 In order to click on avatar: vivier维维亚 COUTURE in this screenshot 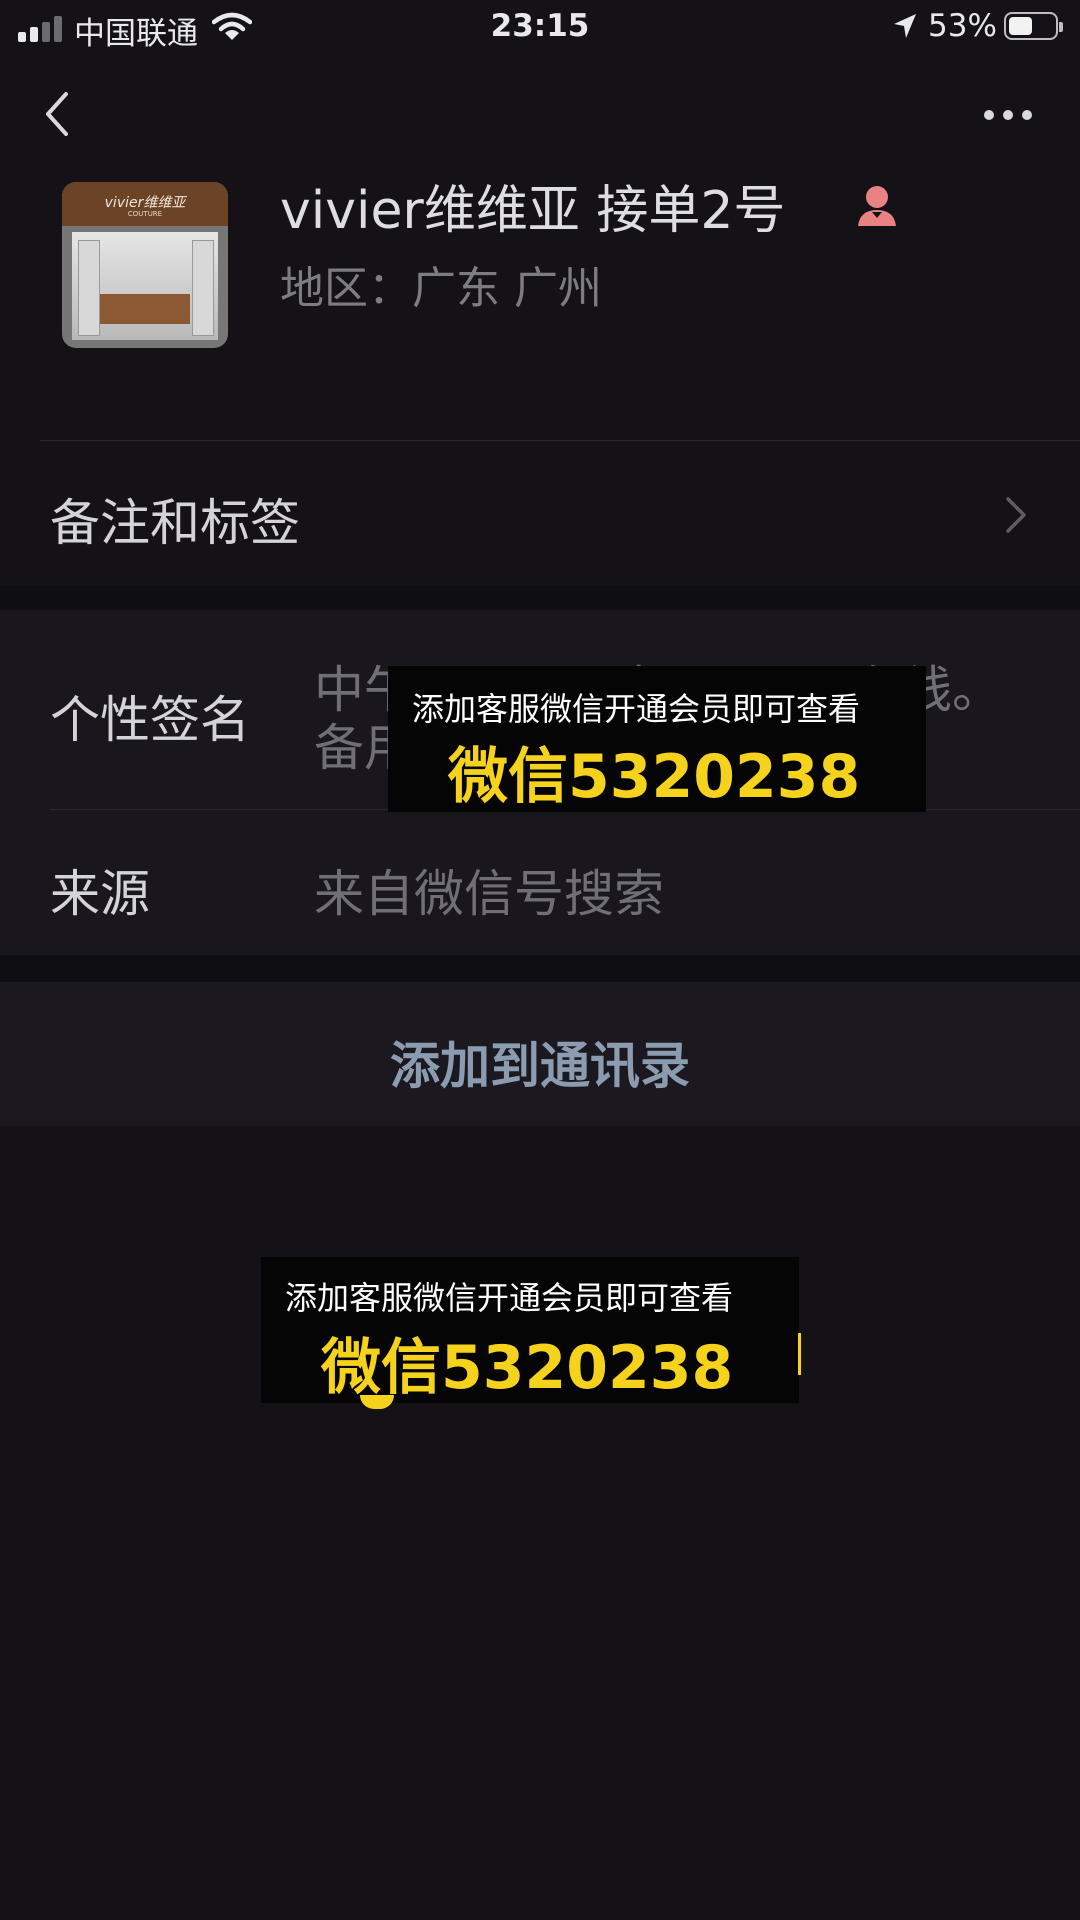, I will do `click(145, 265)`.